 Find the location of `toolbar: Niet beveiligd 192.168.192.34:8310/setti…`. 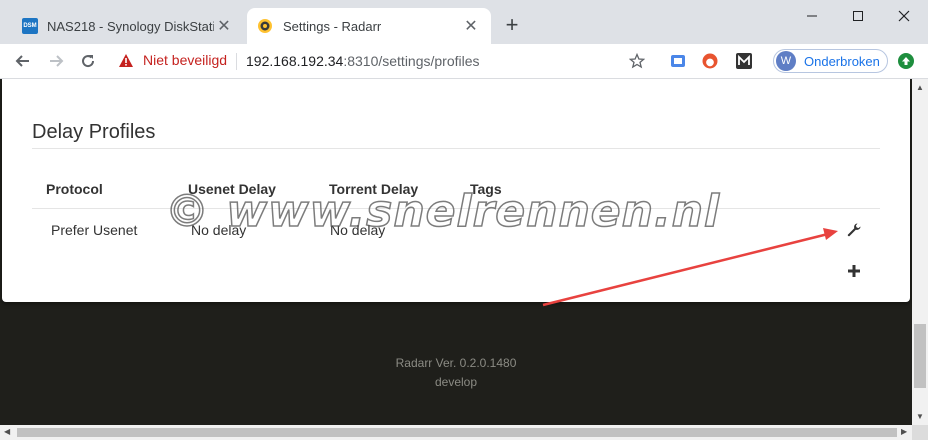

toolbar: Niet beveiligd 192.168.192.34:8310/setti… is located at coordinates (464, 61).